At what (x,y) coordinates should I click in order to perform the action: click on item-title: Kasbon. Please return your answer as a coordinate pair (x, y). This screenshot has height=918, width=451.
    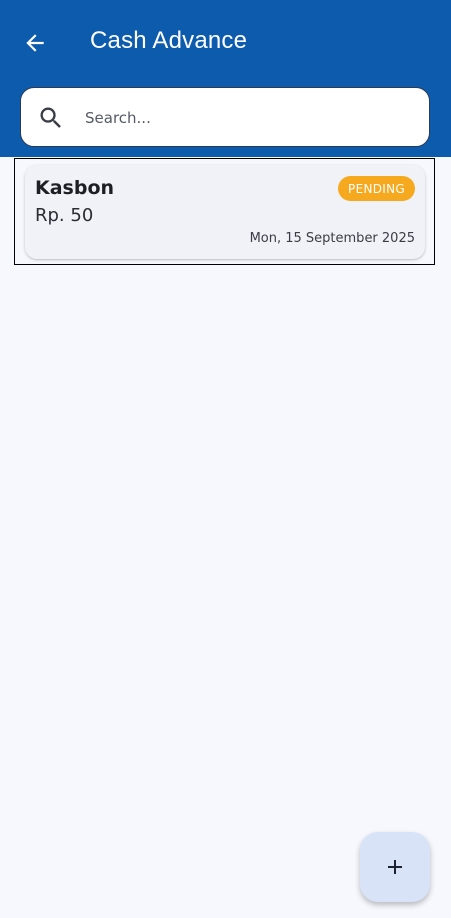
    Looking at the image, I should click on (75, 188).